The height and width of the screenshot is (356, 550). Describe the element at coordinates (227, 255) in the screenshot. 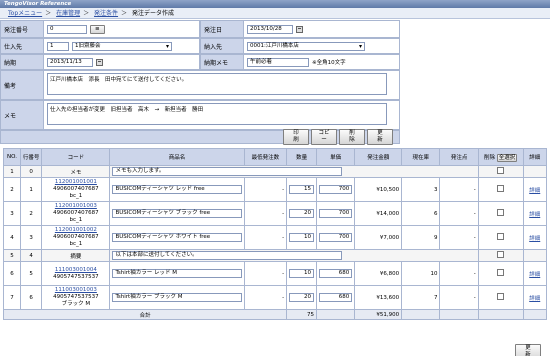

I see `row-memo-input: 以下は本部に送付してください。` at that location.